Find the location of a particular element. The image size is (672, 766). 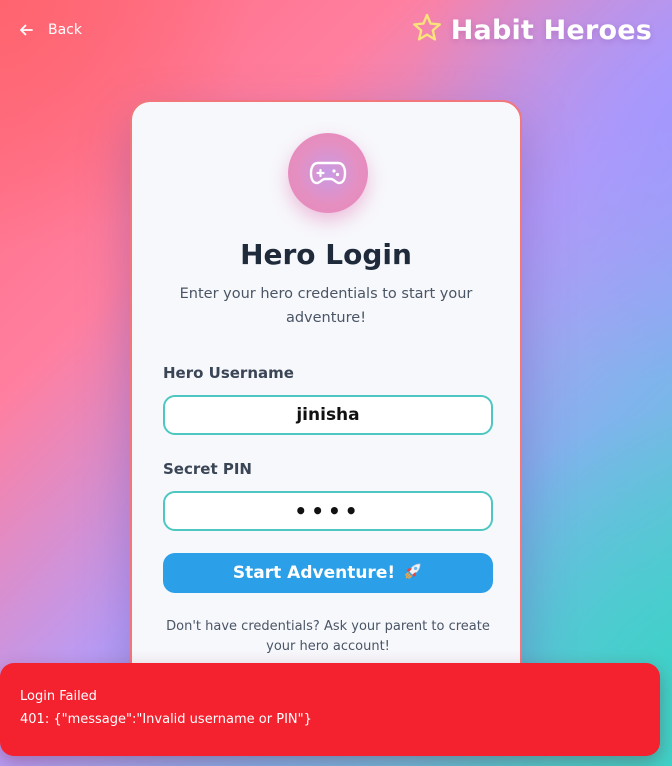

brand-logo: Habit Heroes is located at coordinates (531, 30).